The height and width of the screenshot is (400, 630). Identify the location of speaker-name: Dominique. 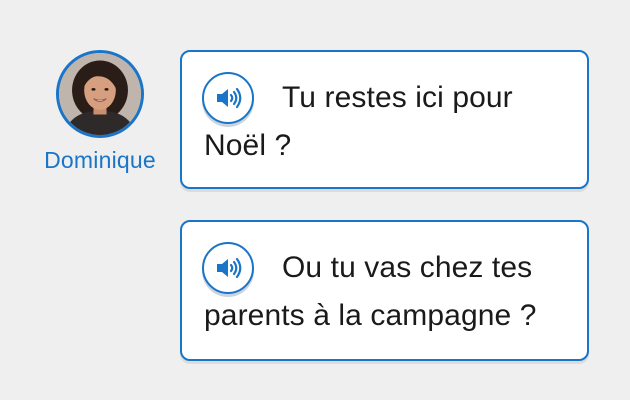
(100, 160).